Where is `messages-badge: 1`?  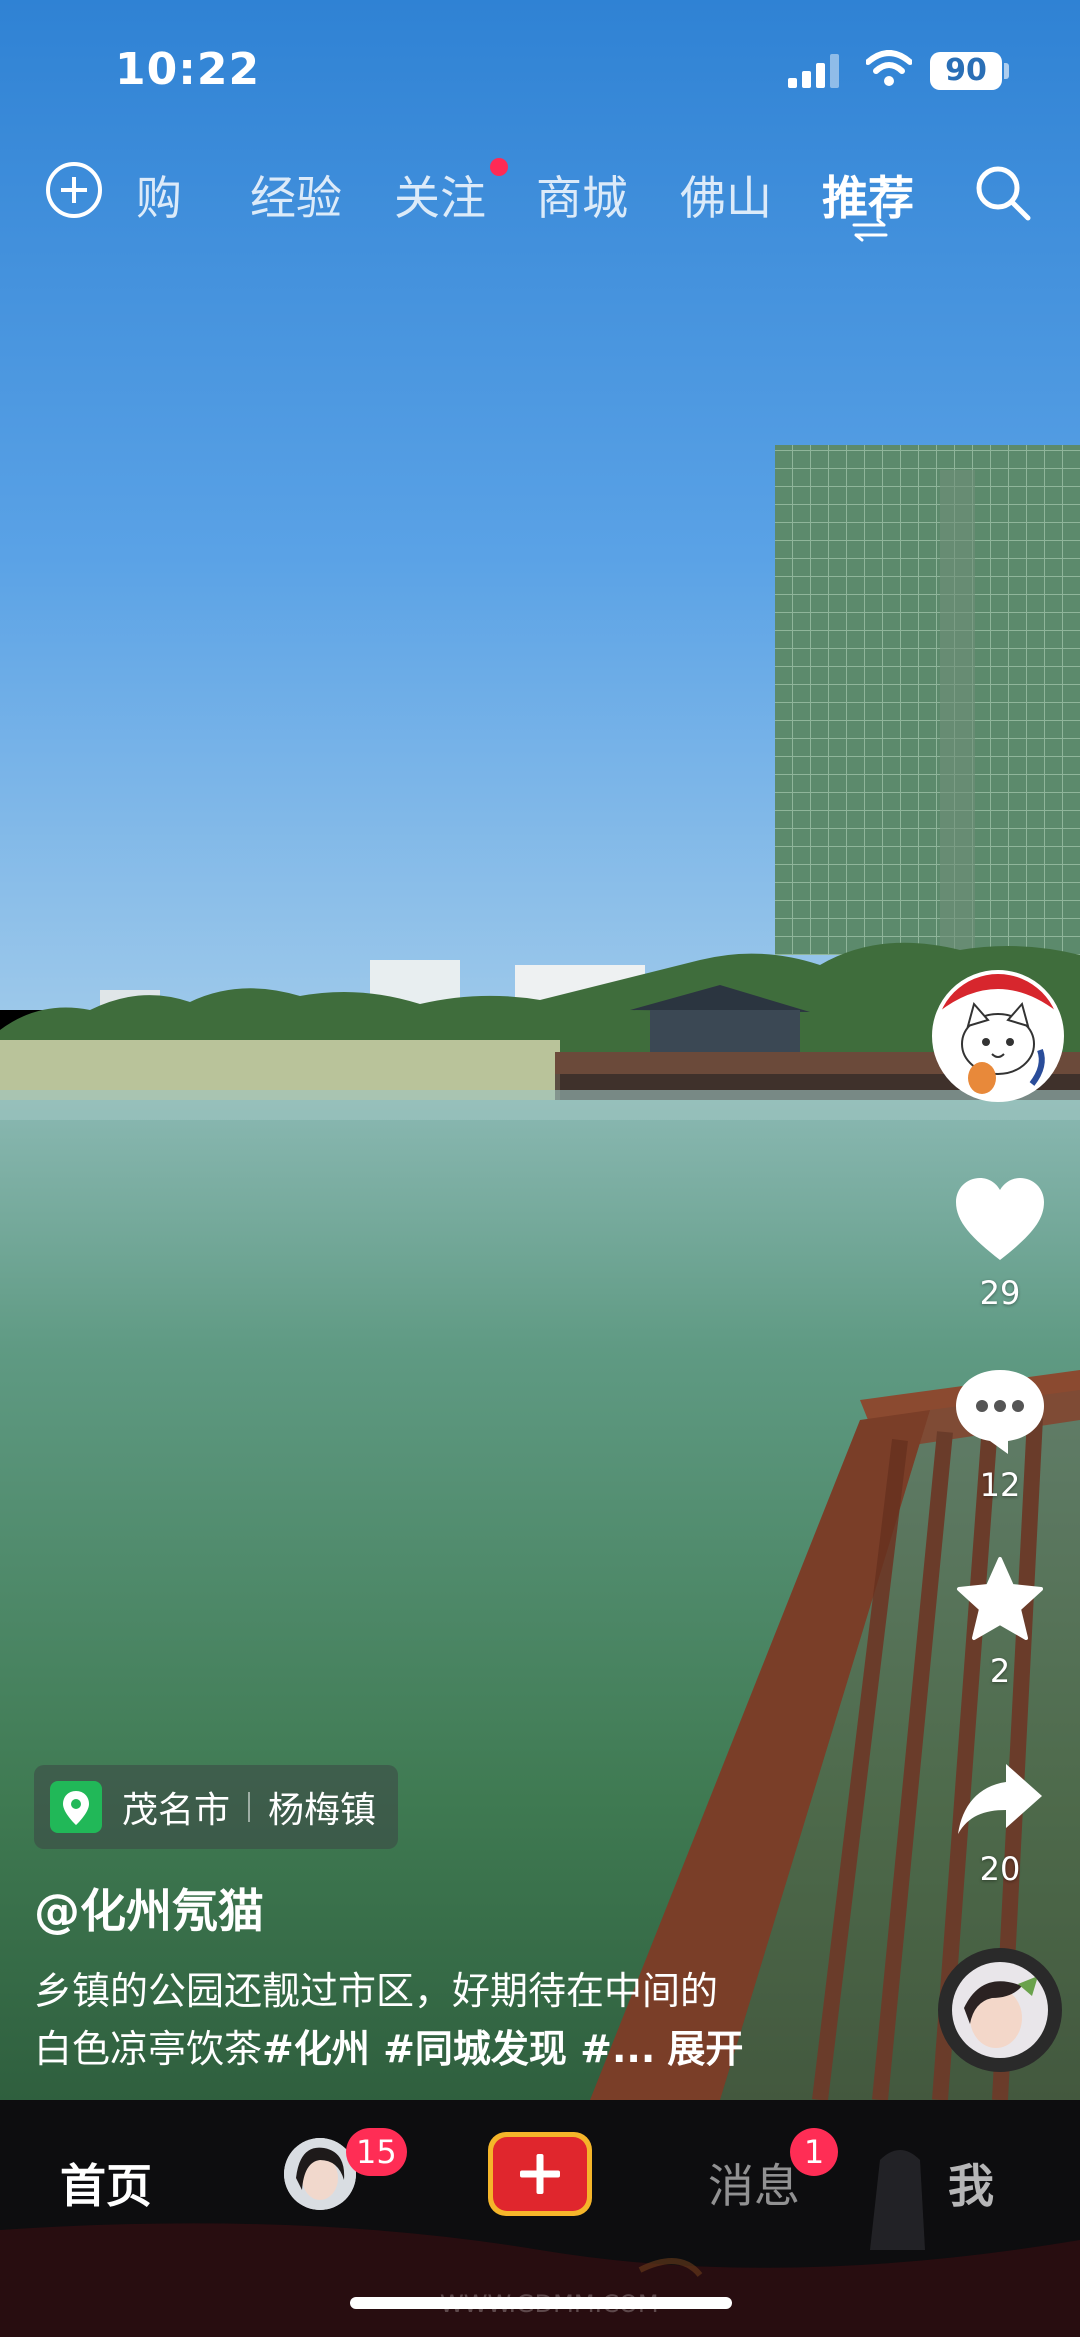 messages-badge: 1 is located at coordinates (814, 2152).